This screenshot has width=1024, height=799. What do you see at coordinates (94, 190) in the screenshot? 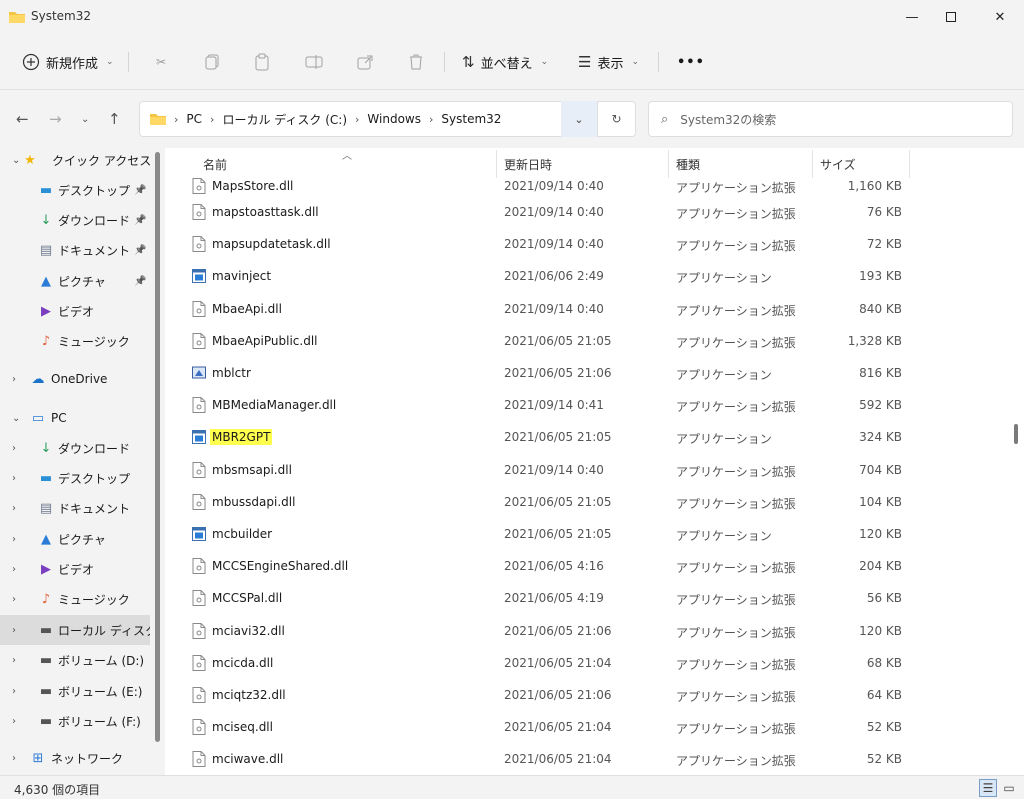
I see `sidebar-item-label: デスクトップ` at bounding box center [94, 190].